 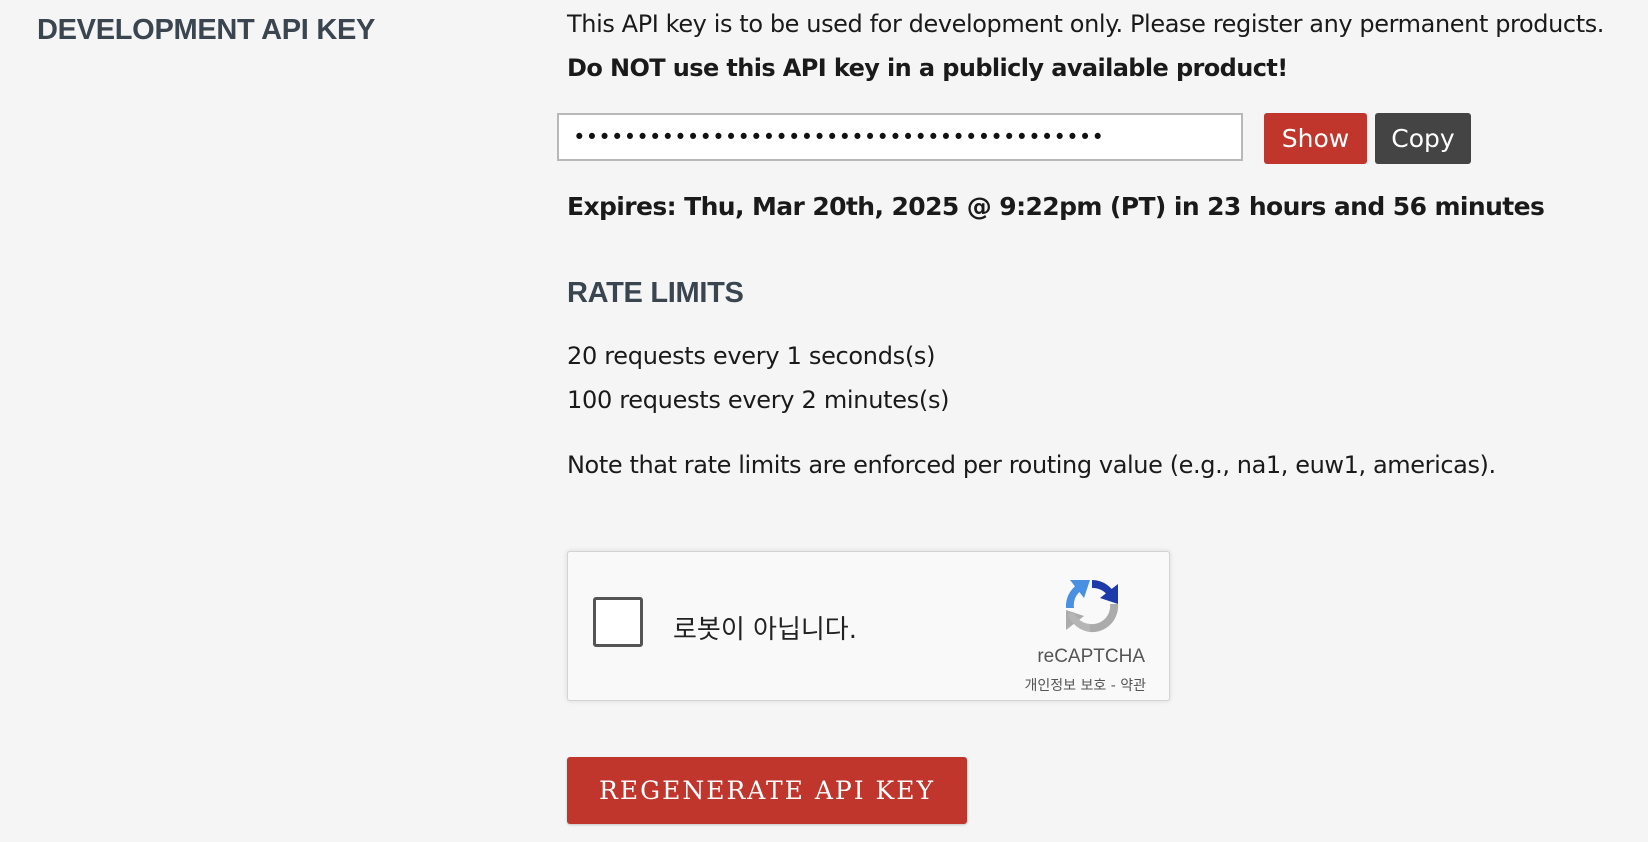 I want to click on recaptcha-links: 개인정보 보호 - 약관, so click(x=1085, y=685).